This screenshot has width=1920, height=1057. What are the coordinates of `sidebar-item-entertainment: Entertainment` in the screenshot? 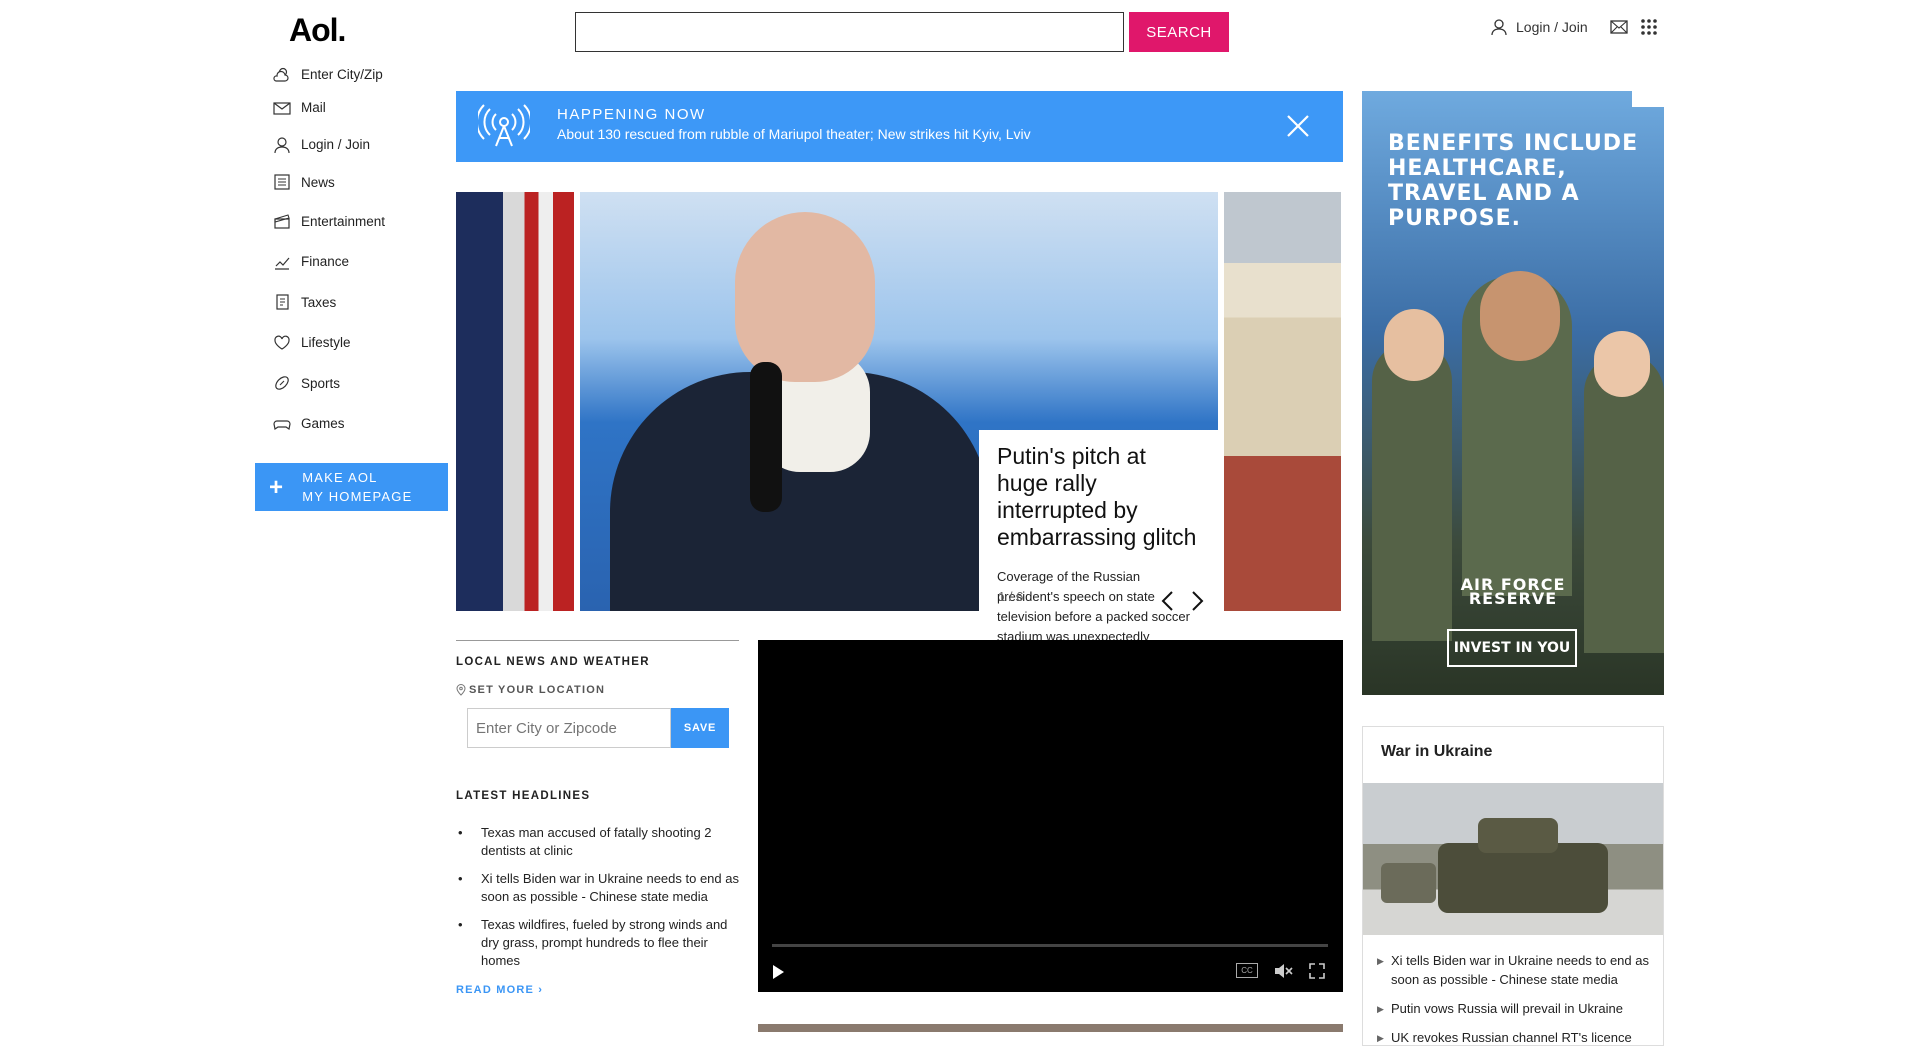 It's located at (363, 221).